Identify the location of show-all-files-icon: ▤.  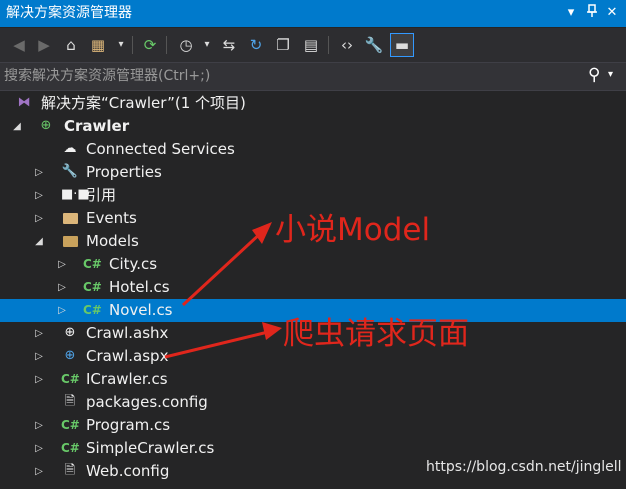
(311, 45).